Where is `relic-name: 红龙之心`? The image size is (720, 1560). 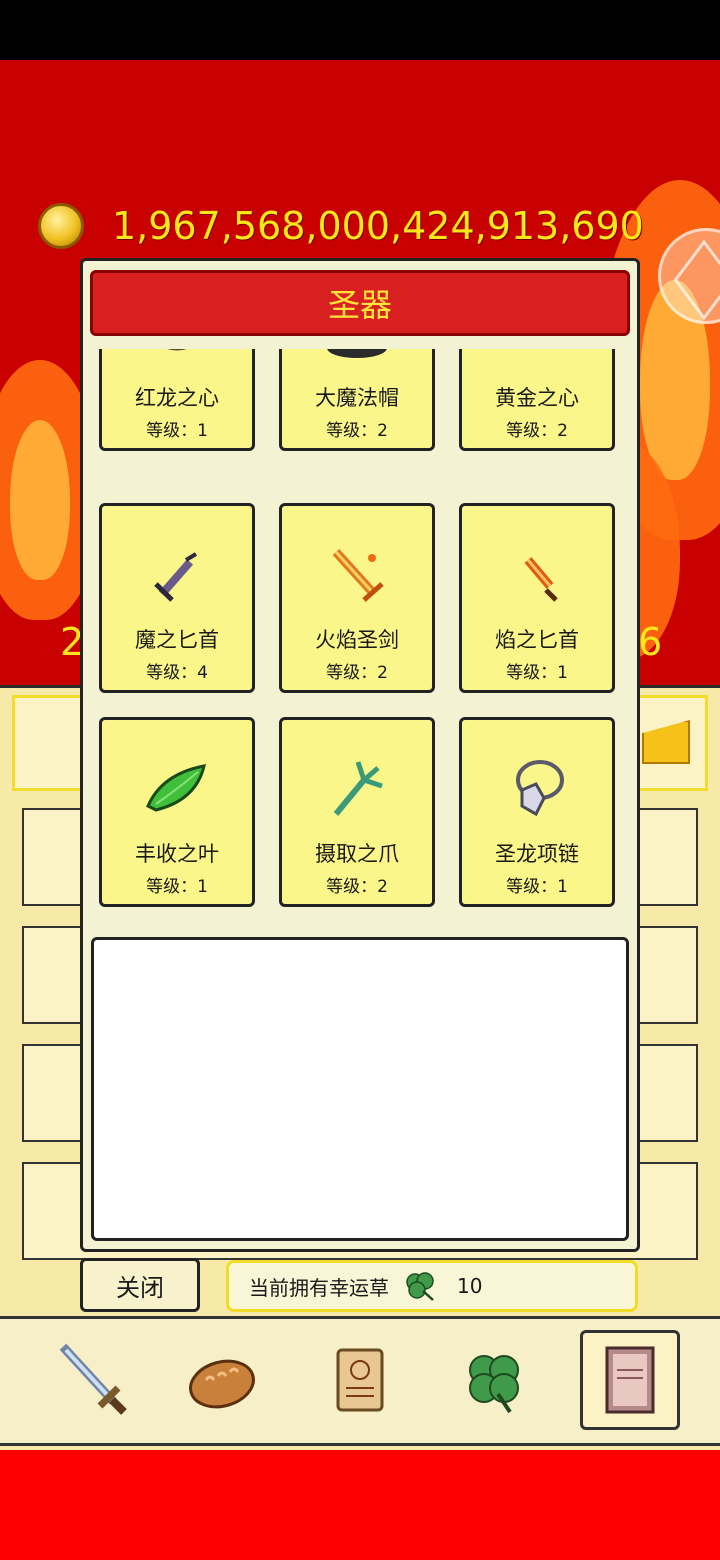
relic-name: 红龙之心 is located at coordinates (177, 398).